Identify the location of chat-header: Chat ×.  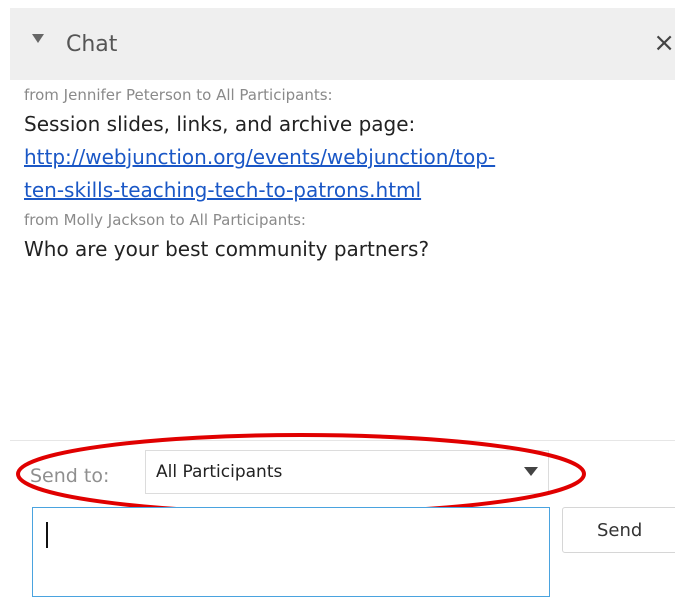
(342, 44).